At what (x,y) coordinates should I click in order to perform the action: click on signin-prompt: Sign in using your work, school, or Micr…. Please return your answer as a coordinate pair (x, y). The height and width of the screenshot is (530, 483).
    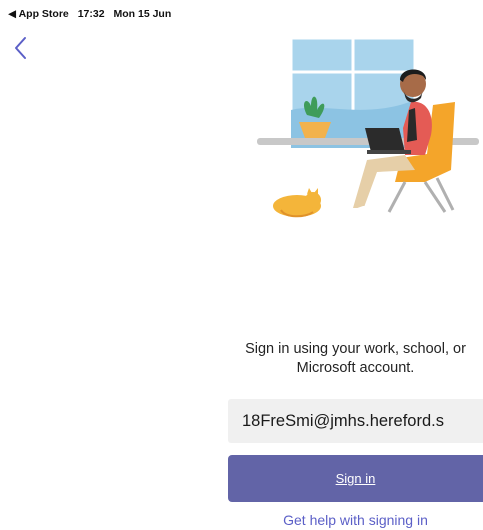
    Looking at the image, I should click on (355, 358).